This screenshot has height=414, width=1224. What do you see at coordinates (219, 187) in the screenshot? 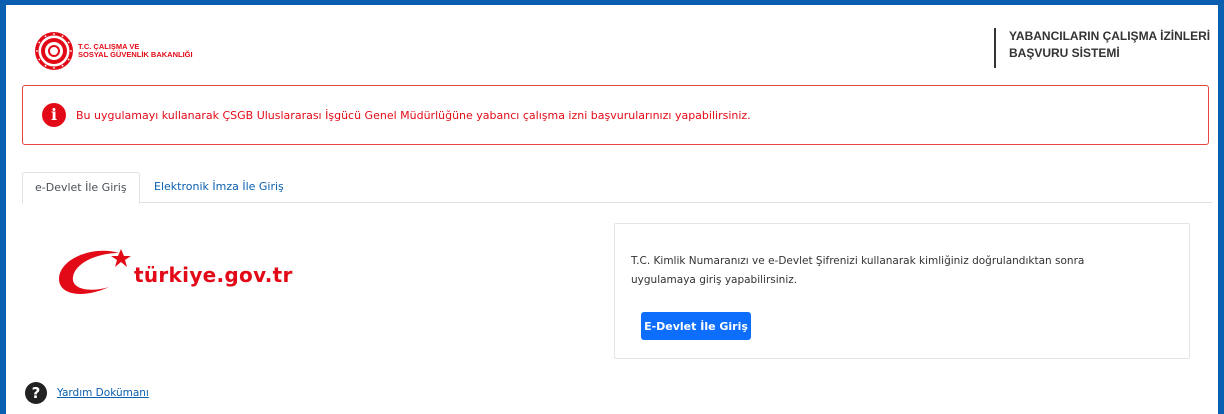
I see `tab-e-signature-login: Elektronik İmza İle Giriş` at bounding box center [219, 187].